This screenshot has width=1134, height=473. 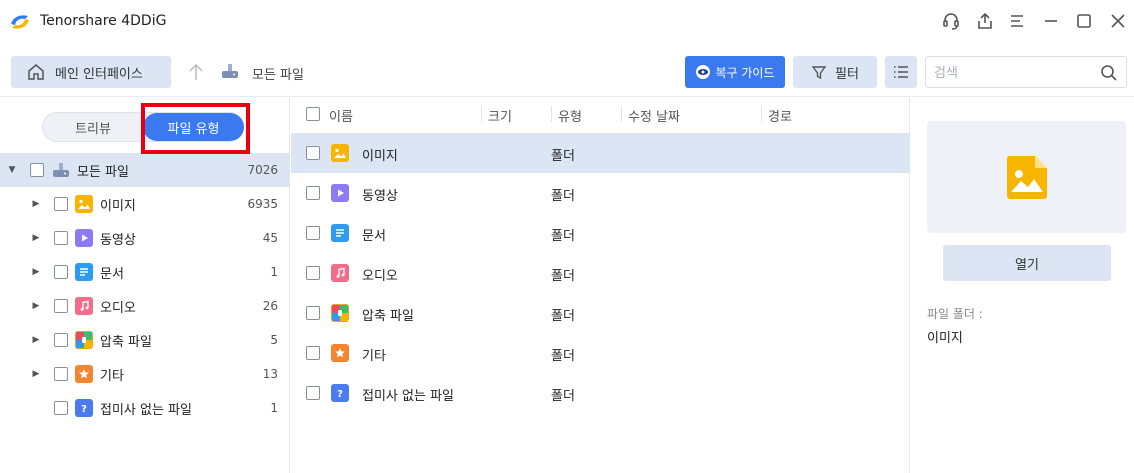 What do you see at coordinates (270, 306) in the screenshot?
I see `tree-item-count: 26` at bounding box center [270, 306].